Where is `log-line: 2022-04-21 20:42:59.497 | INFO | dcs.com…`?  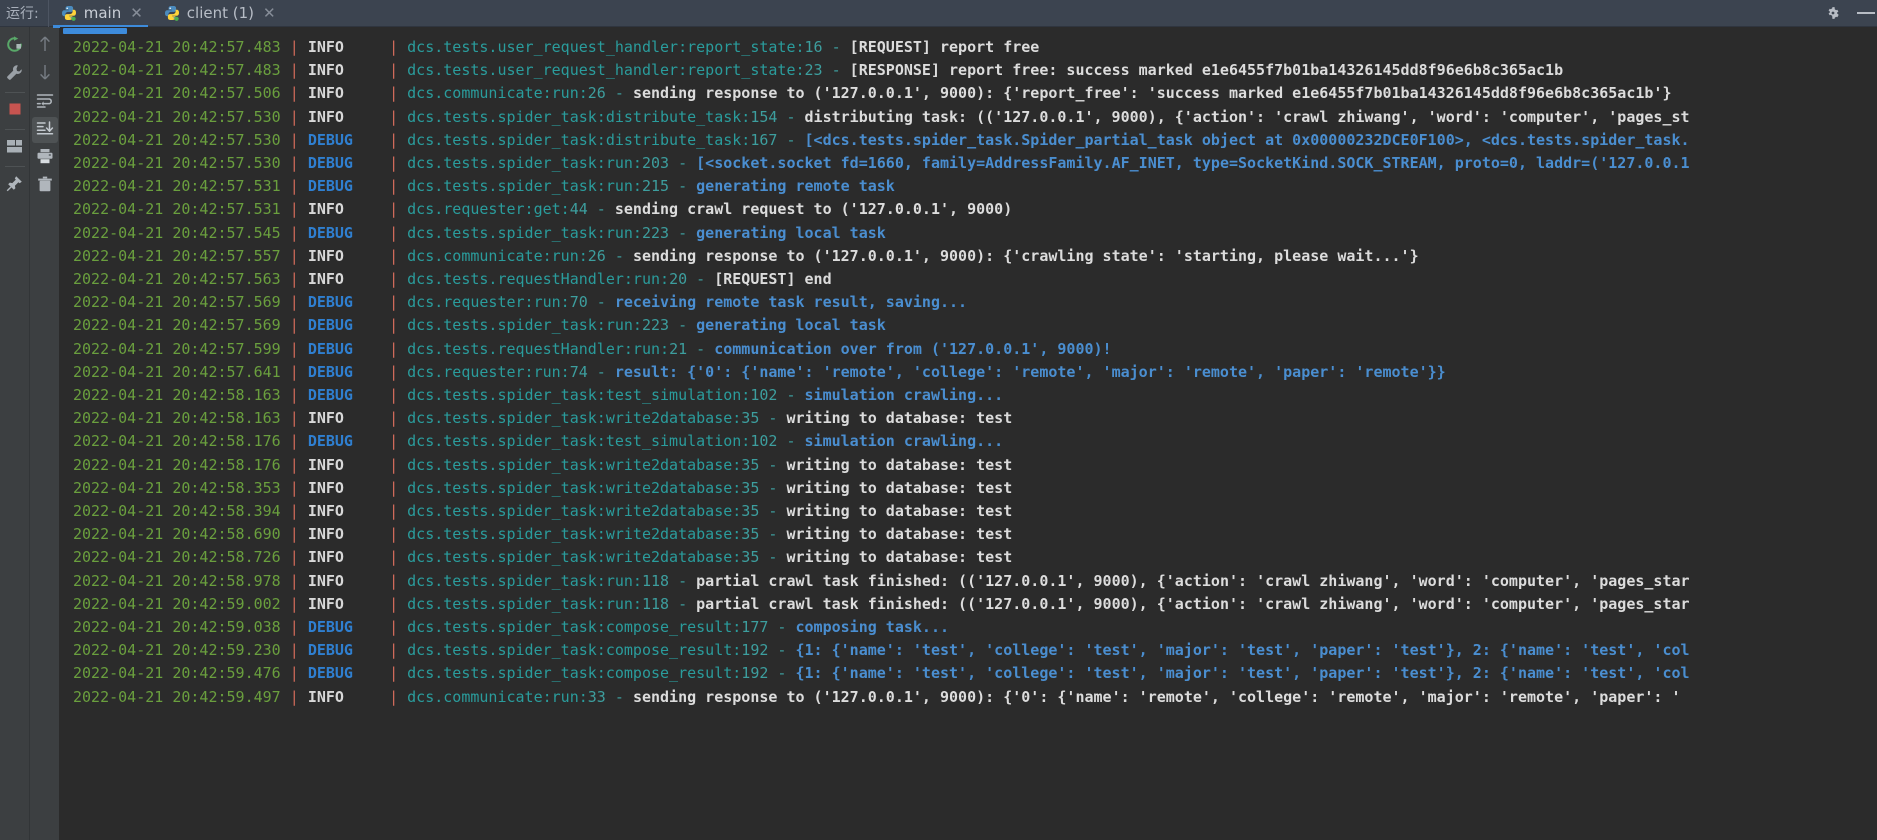
log-line: 2022-04-21 20:42:59.497 | INFO | dcs.com… is located at coordinates (975, 697).